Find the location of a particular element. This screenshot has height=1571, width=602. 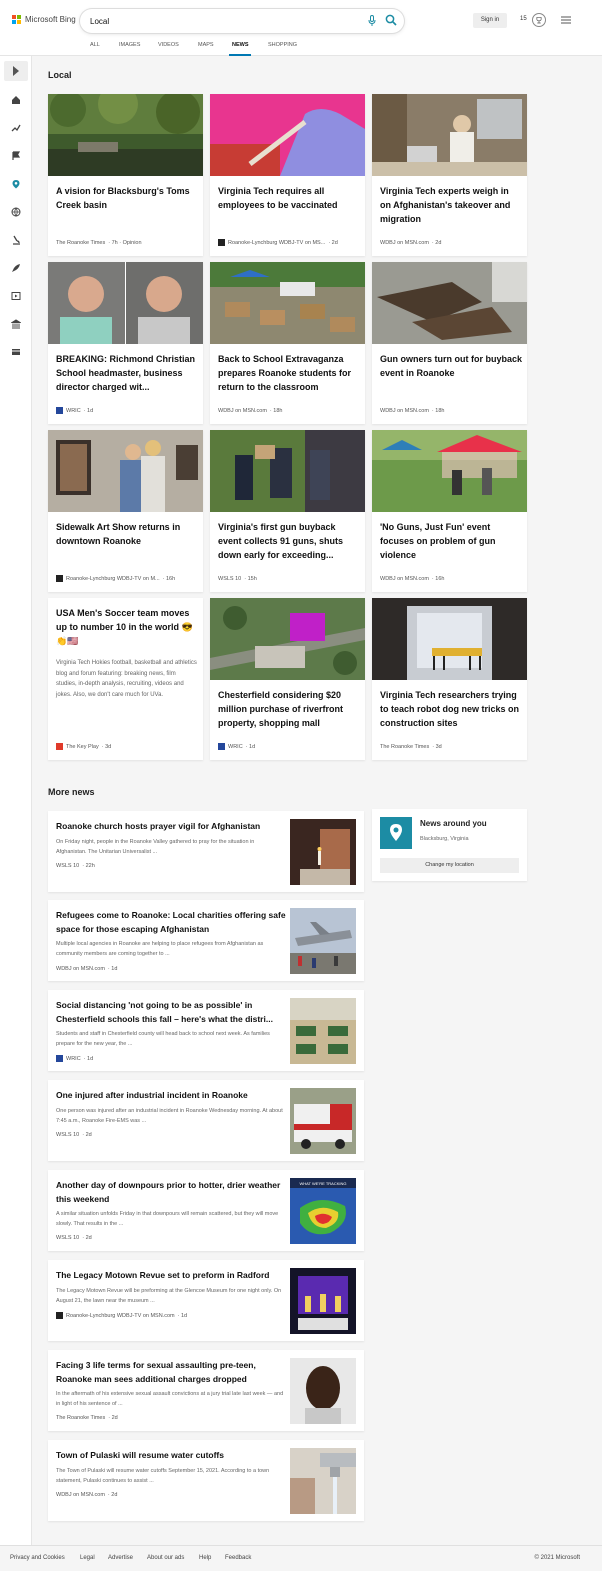

footer-link-feedback: Feedback is located at coordinates (238, 1558).